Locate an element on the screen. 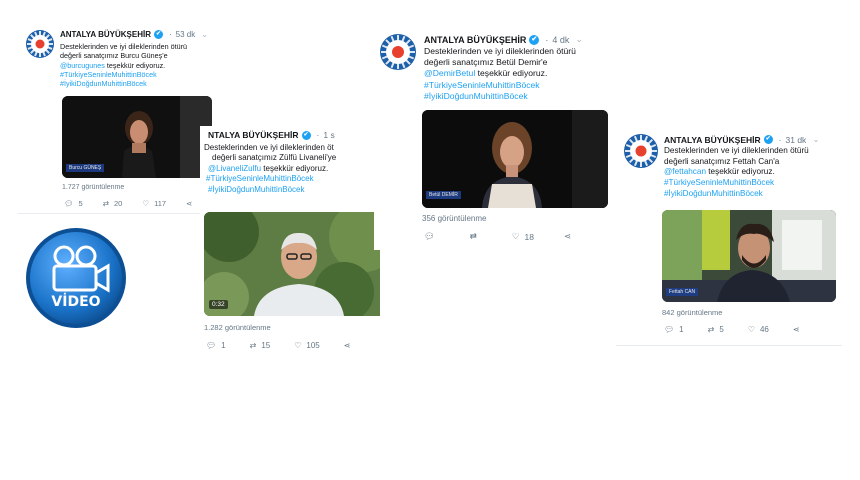 The height and width of the screenshot is (480, 860). view-count: 356 görüntülenme is located at coordinates (454, 218).